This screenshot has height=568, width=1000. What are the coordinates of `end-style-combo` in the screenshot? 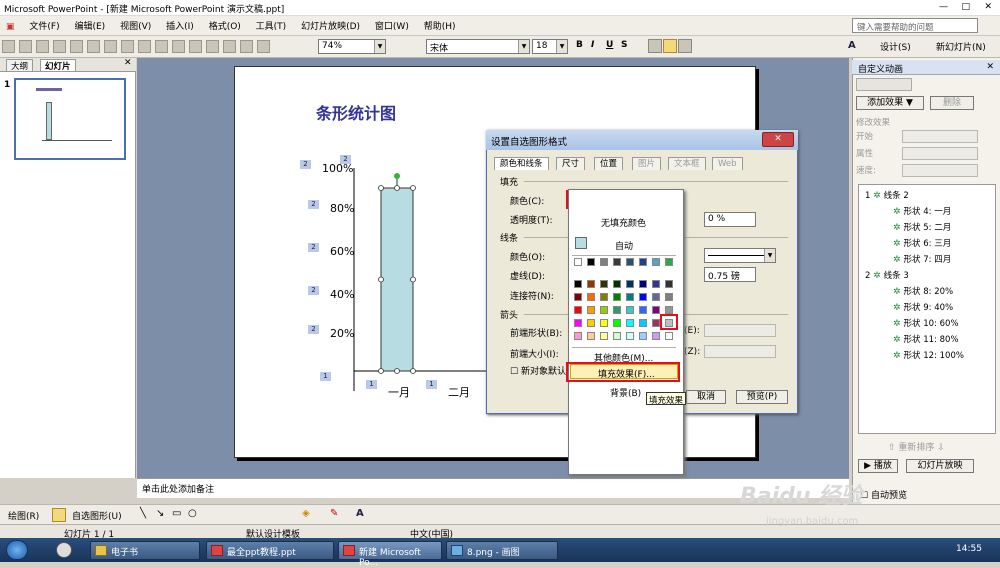 It's located at (740, 330).